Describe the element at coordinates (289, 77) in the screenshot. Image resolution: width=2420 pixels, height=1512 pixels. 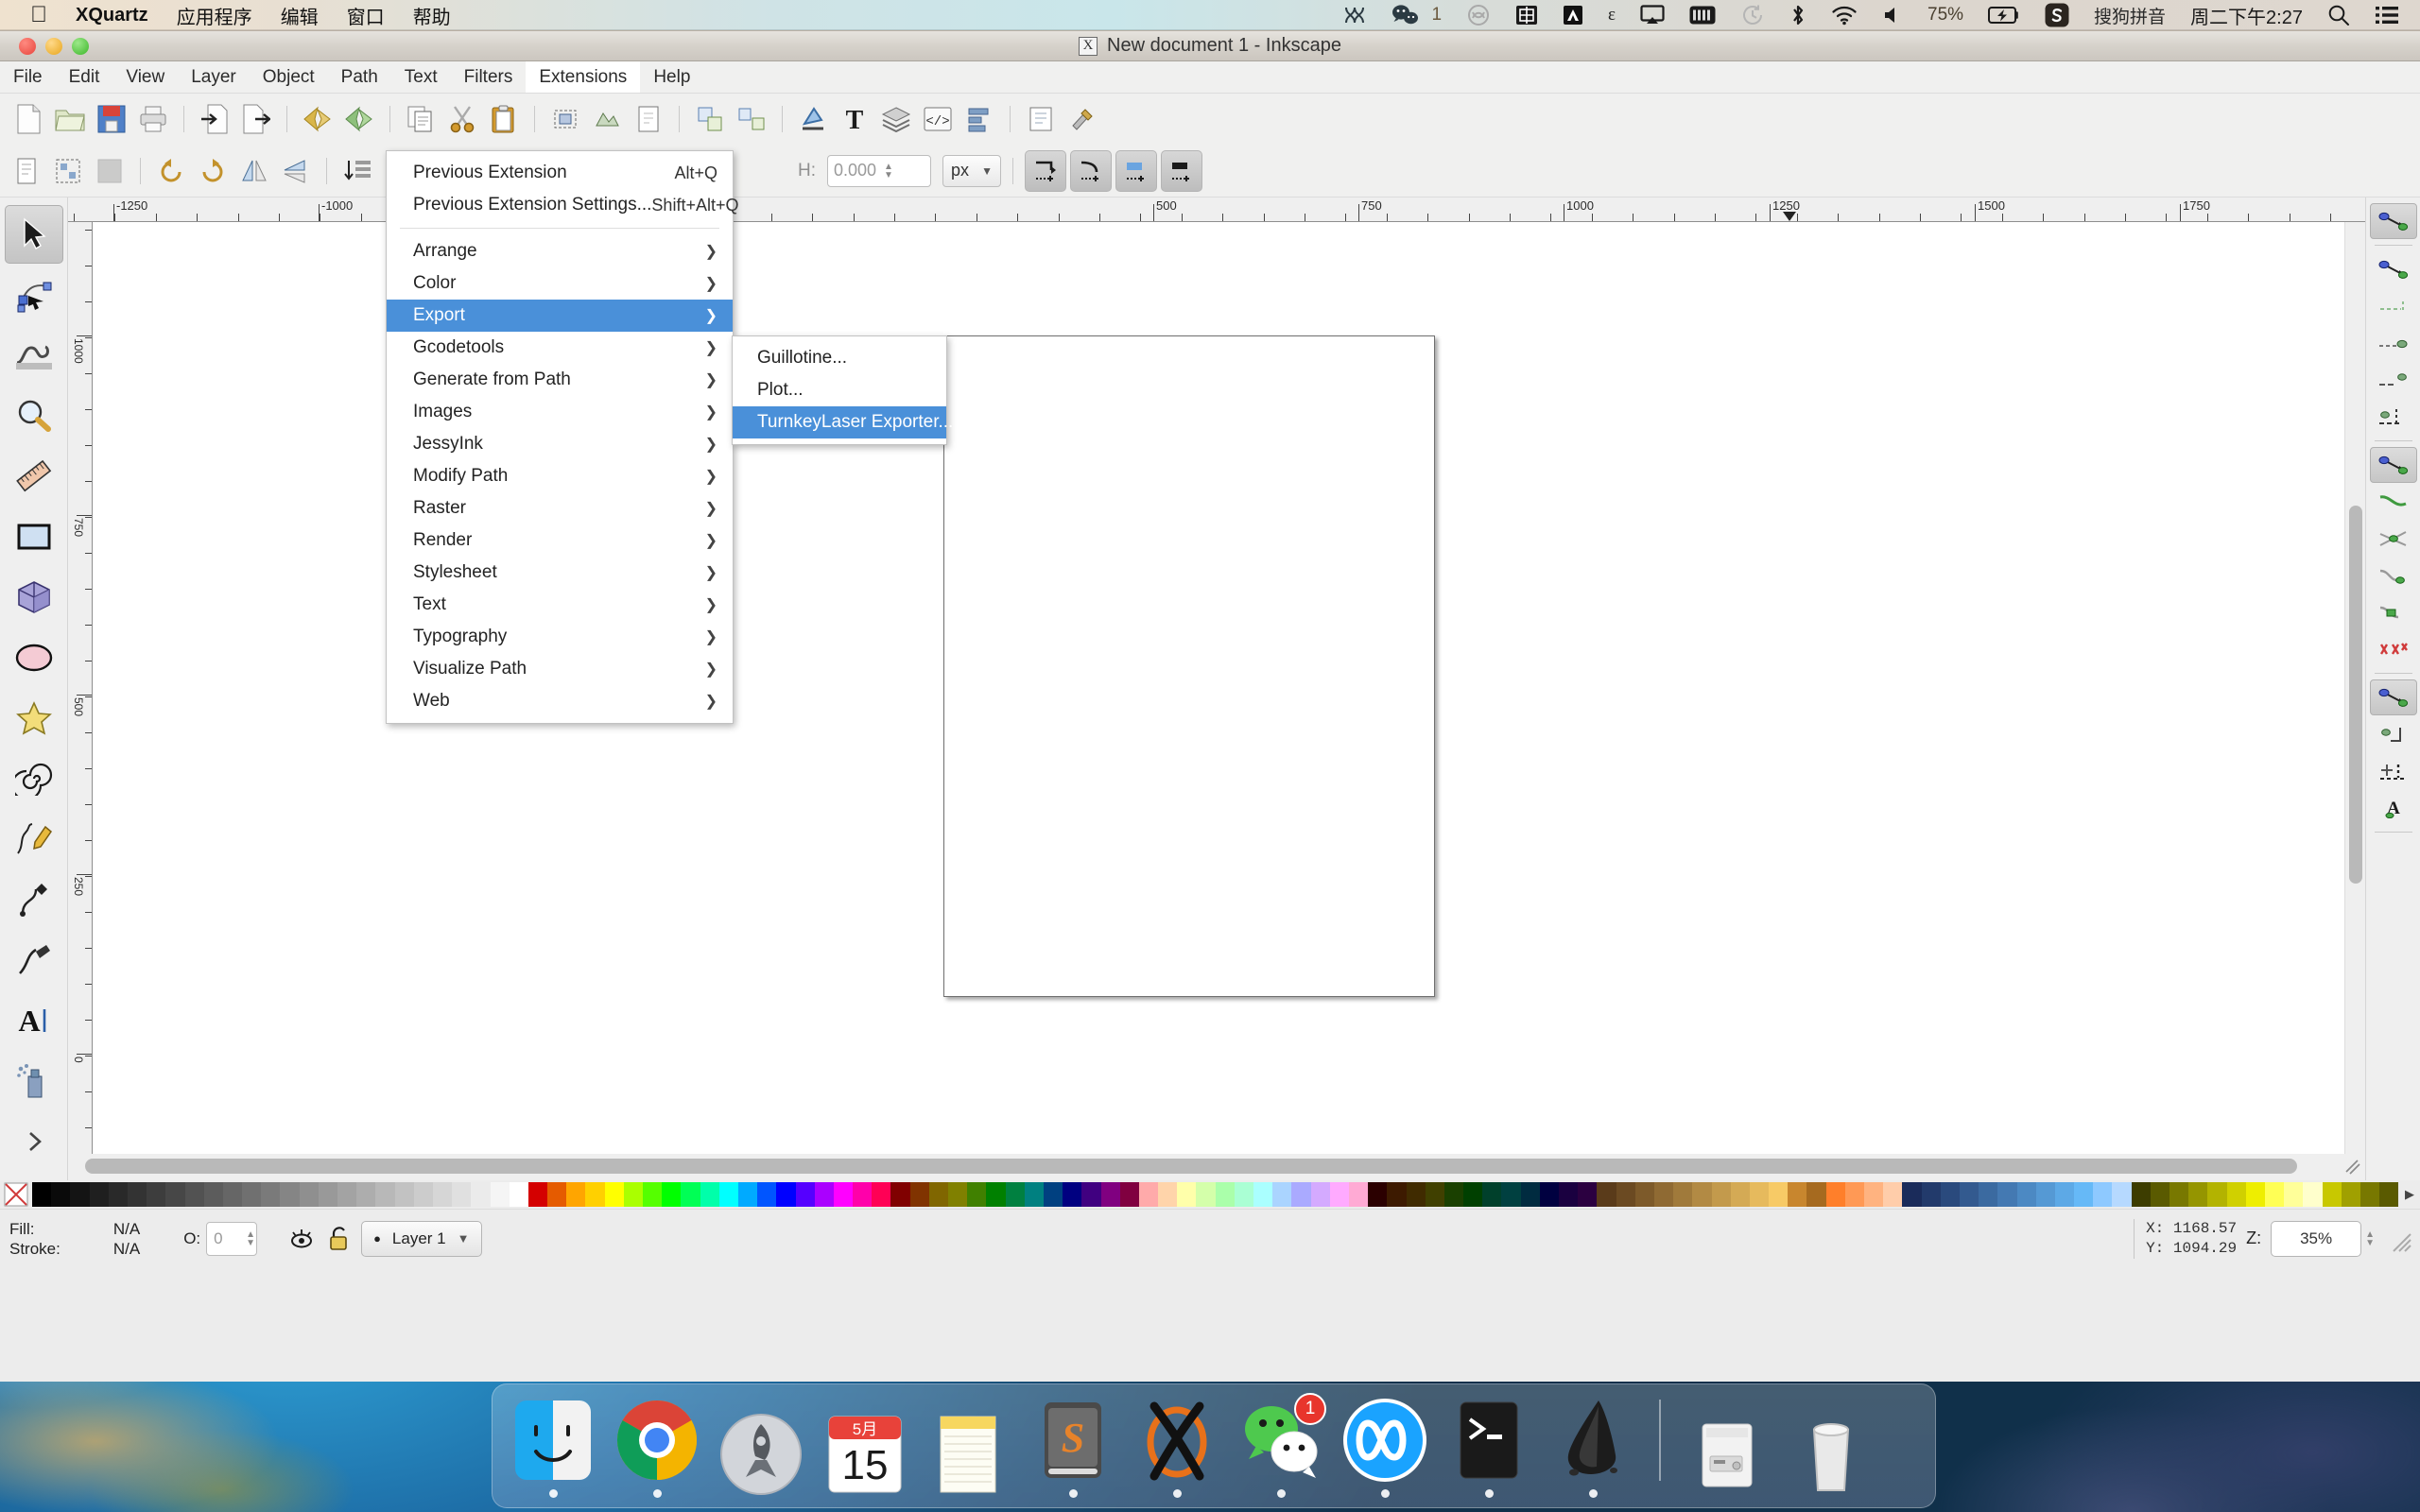
I see `menu-object: Object` at that location.